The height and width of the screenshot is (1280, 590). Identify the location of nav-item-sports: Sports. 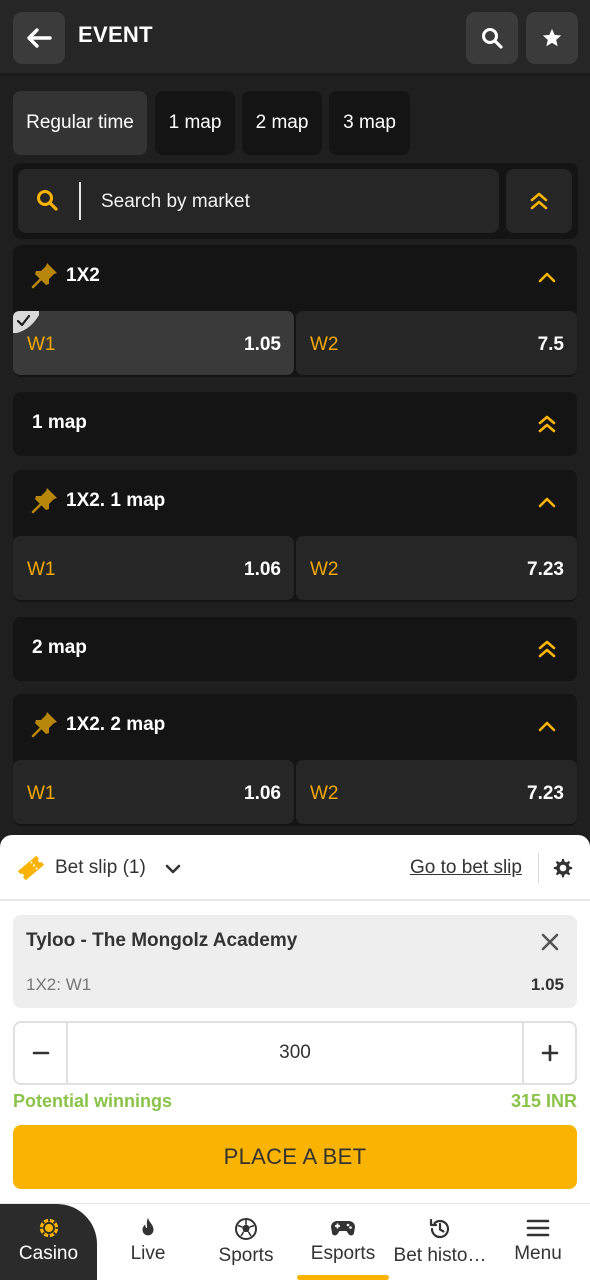
(246, 1242).